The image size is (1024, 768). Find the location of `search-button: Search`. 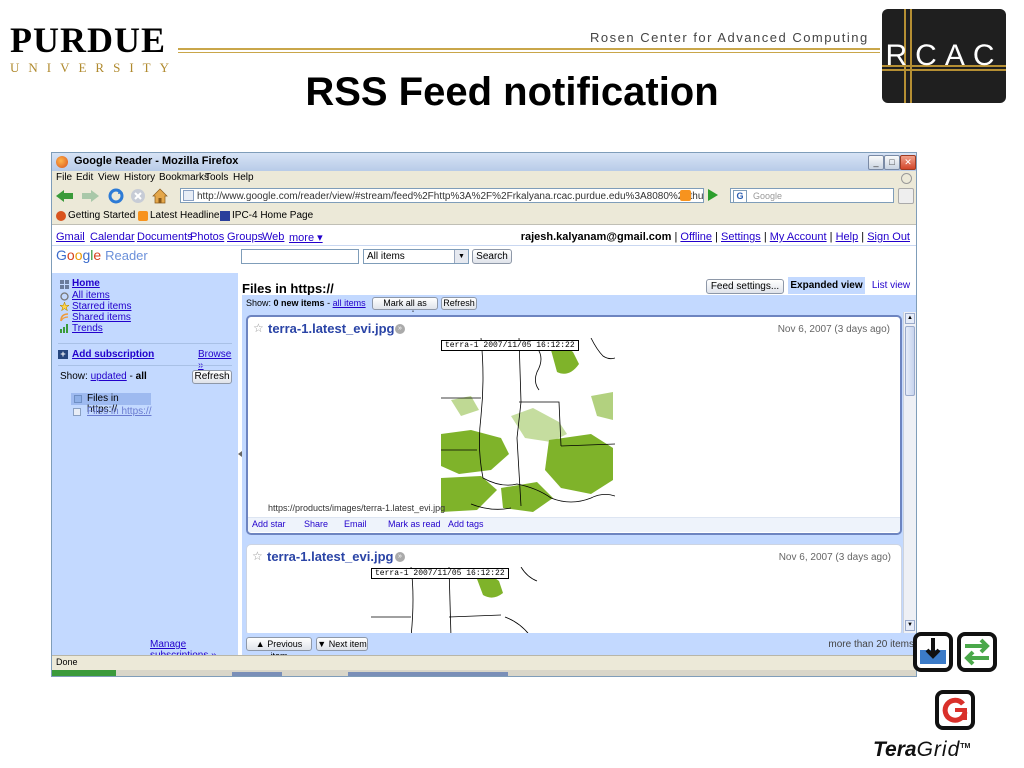

search-button: Search is located at coordinates (492, 256).